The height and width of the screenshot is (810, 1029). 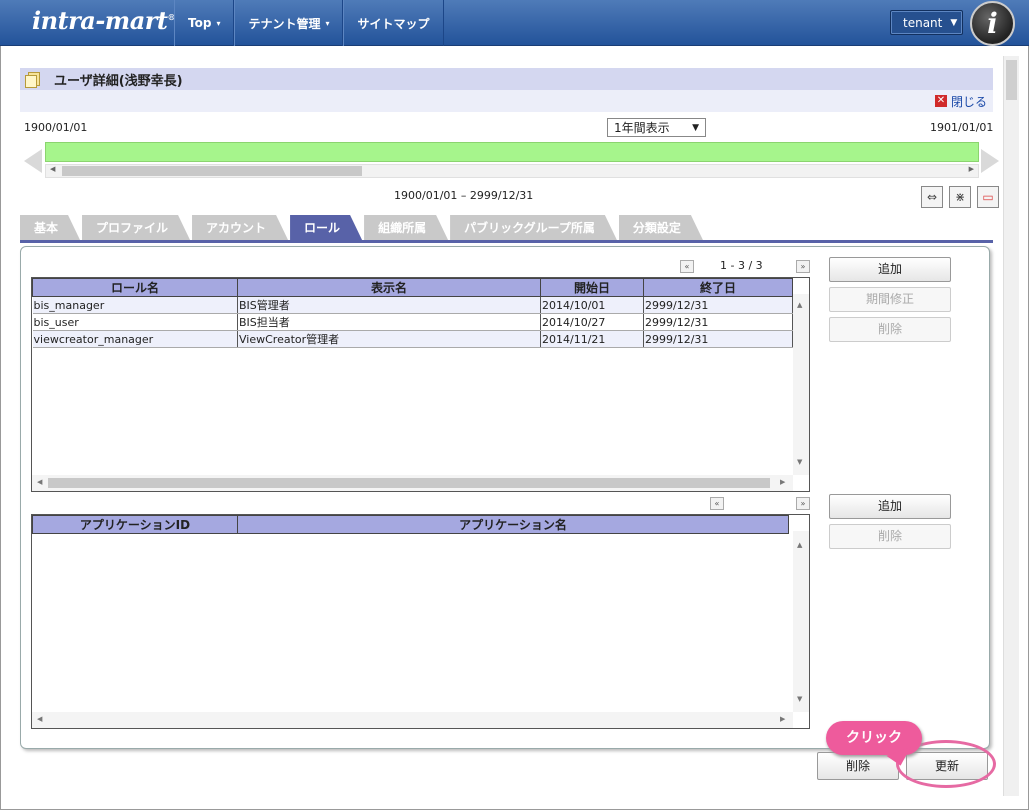 I want to click on apps-grid-hscroll: ◀ ▶, so click(x=412, y=720).